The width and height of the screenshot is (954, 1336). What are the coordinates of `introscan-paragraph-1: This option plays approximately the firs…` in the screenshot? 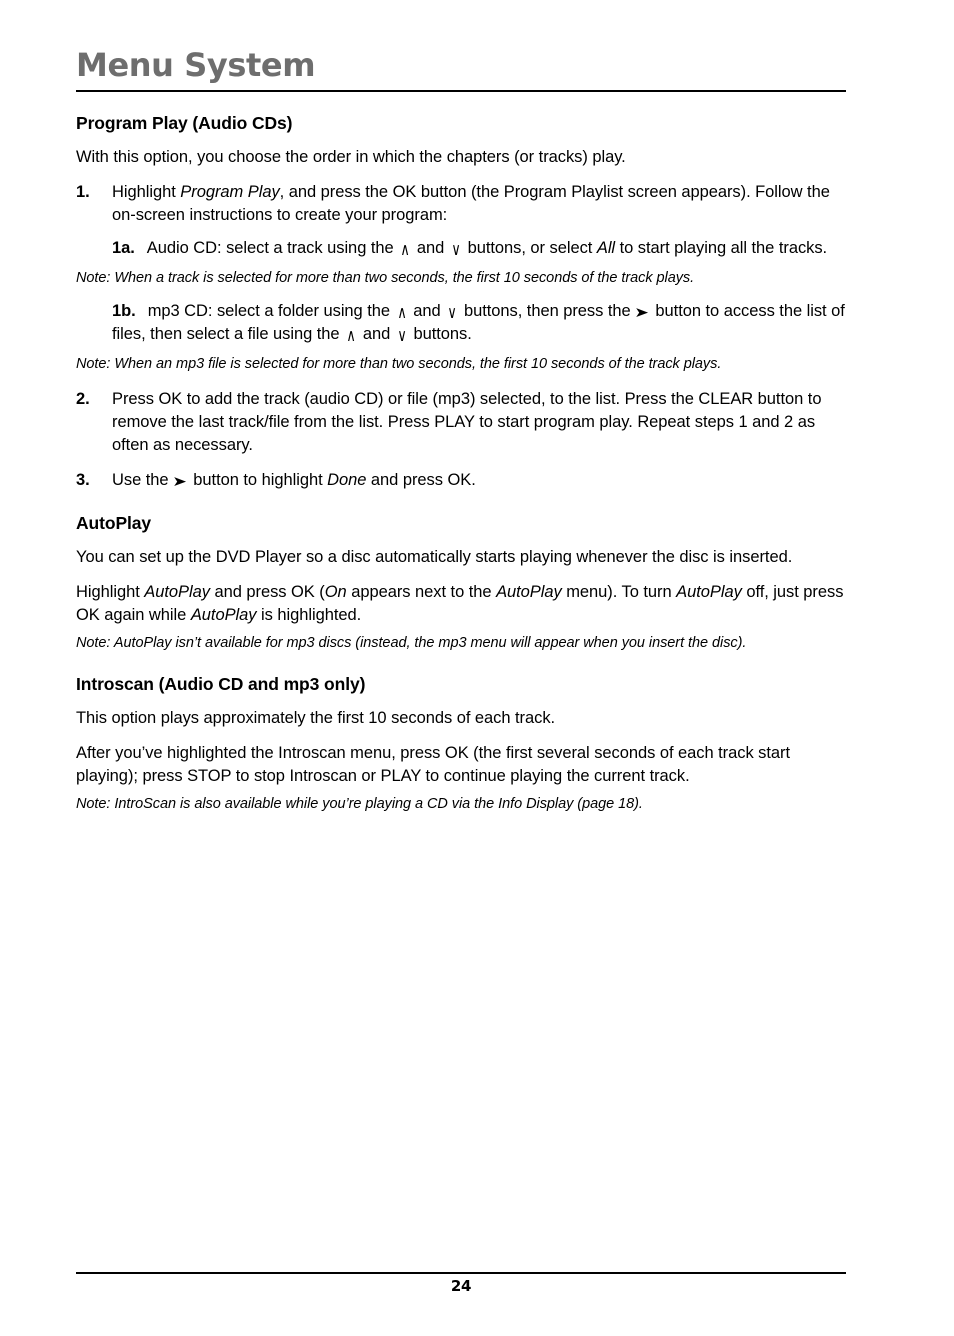 It's located at (316, 718).